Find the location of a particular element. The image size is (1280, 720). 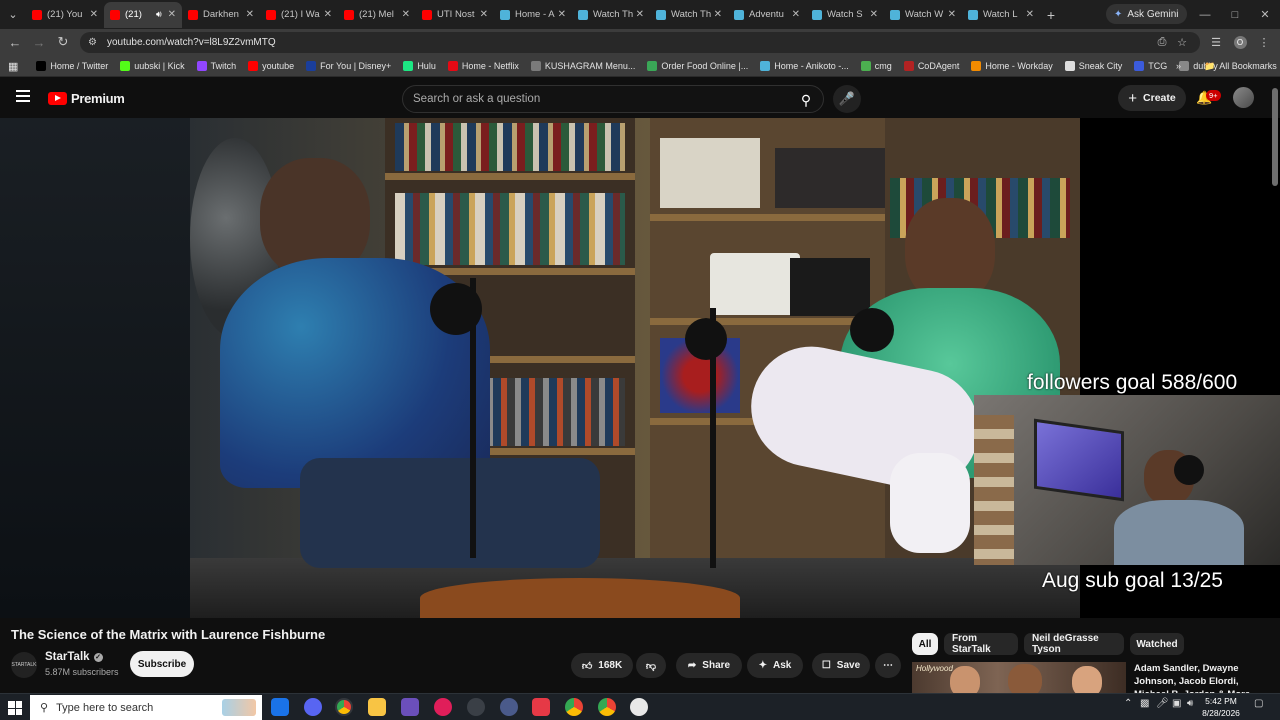

bookmark-item: CoDAgent is located at coordinates (932, 66).